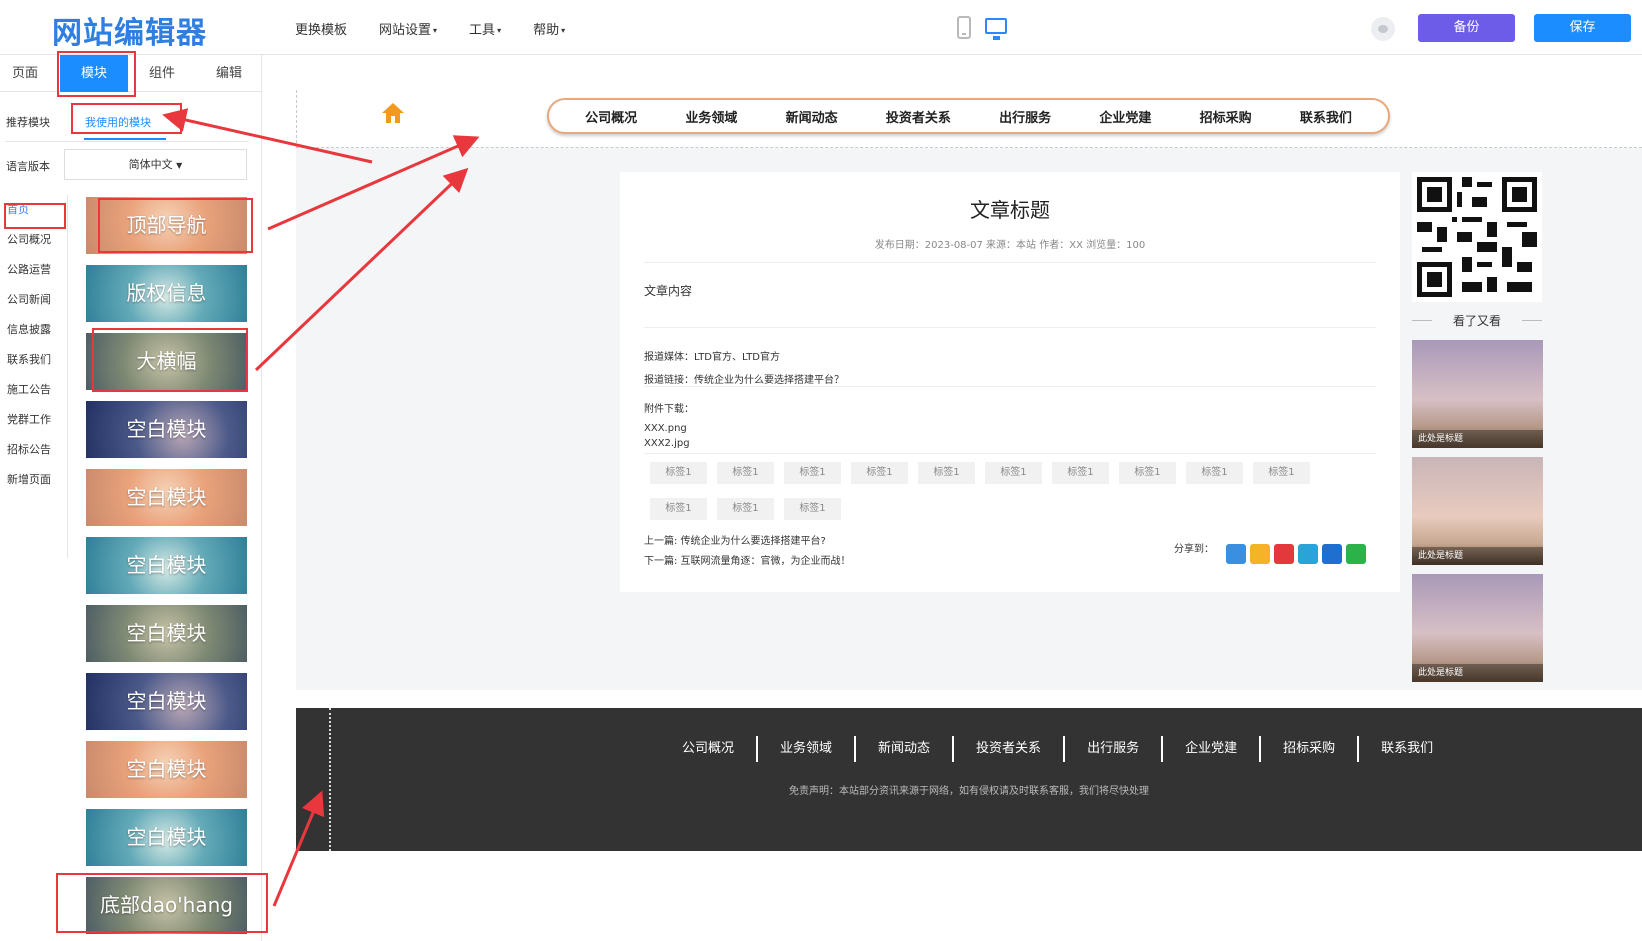 The width and height of the screenshot is (1642, 941). Describe the element at coordinates (563, 30) in the screenshot. I see `chevron-down-icon: ▾` at that location.